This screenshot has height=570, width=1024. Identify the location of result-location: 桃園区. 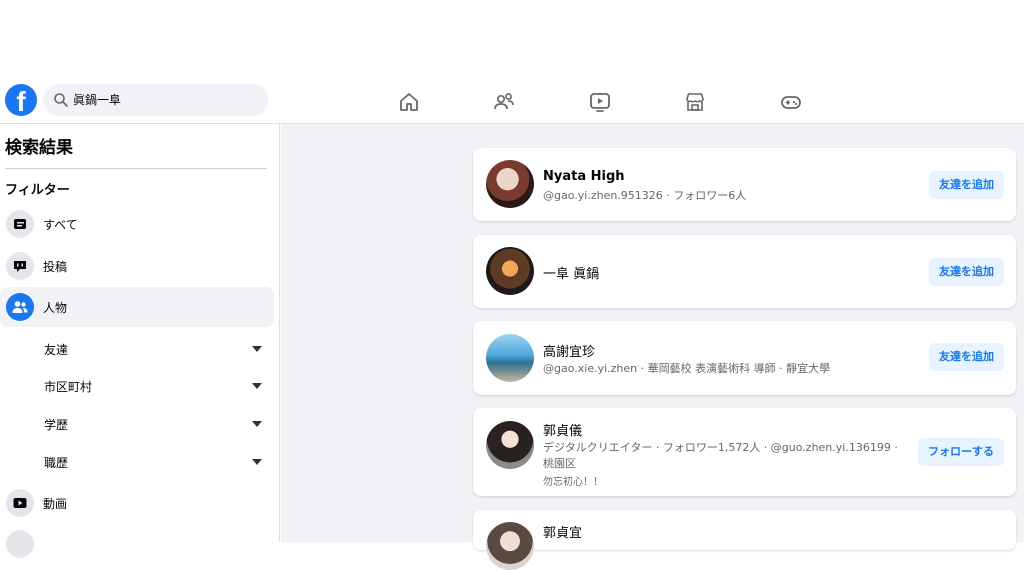
(559, 463).